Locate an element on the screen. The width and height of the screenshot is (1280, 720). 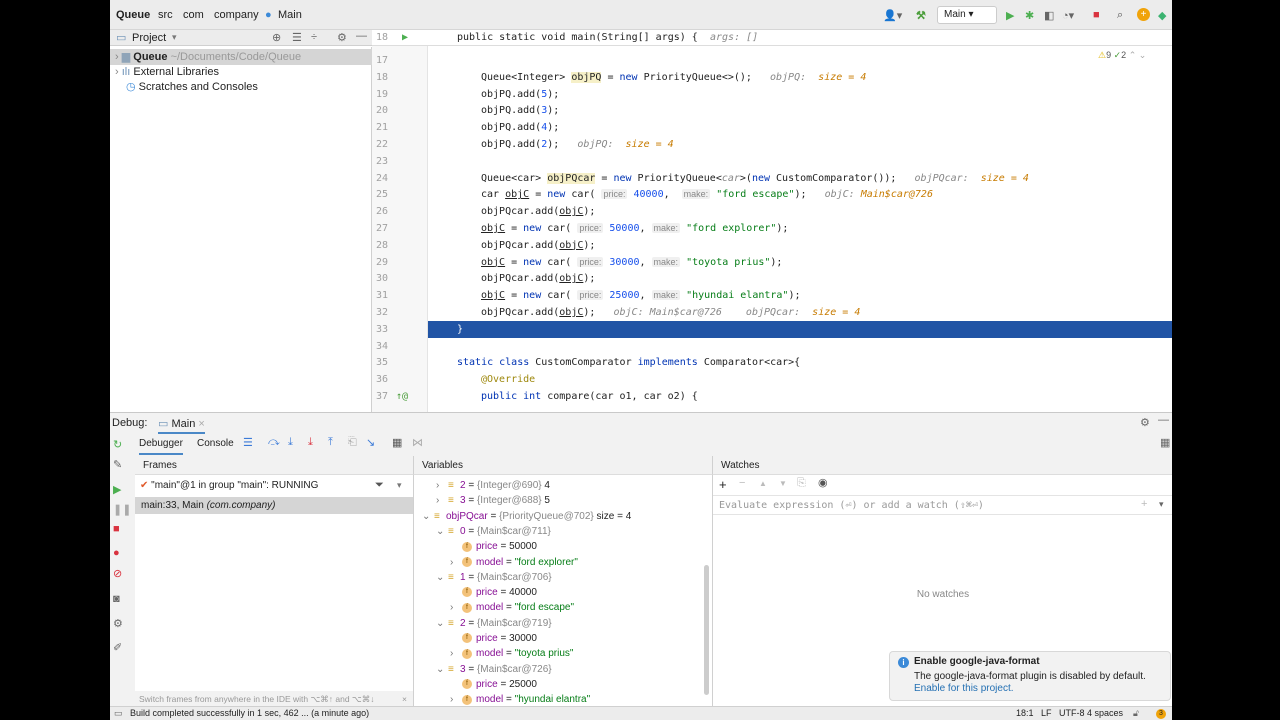
code-line: 26 objPQcar.add(objC); is located at coordinates (772, 211).